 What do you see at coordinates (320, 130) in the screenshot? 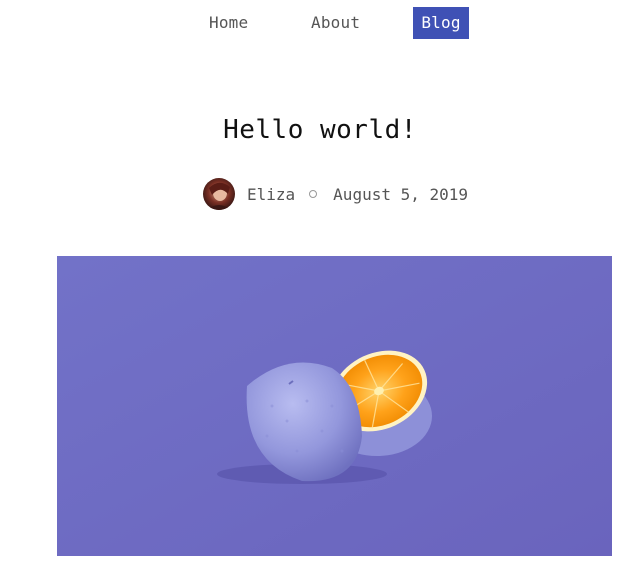
I see `post-title: Hello world!` at bounding box center [320, 130].